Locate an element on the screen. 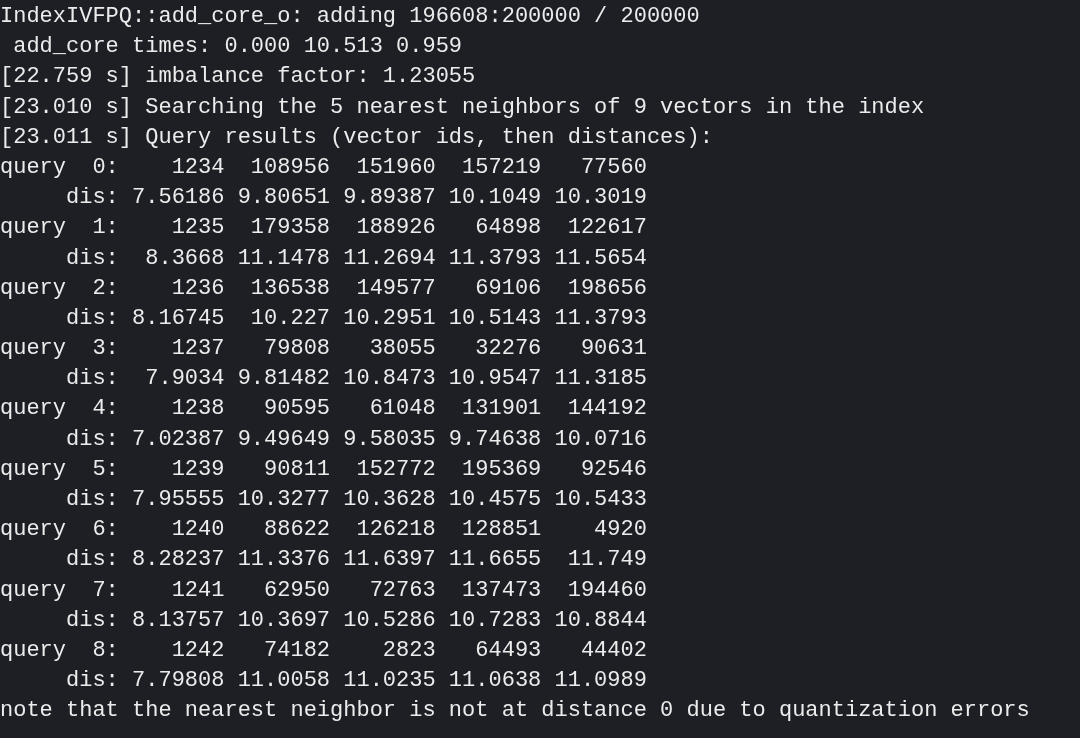  terminal-output-line: query 4: 1238 90595 61048 131901 144192 is located at coordinates (323, 409).